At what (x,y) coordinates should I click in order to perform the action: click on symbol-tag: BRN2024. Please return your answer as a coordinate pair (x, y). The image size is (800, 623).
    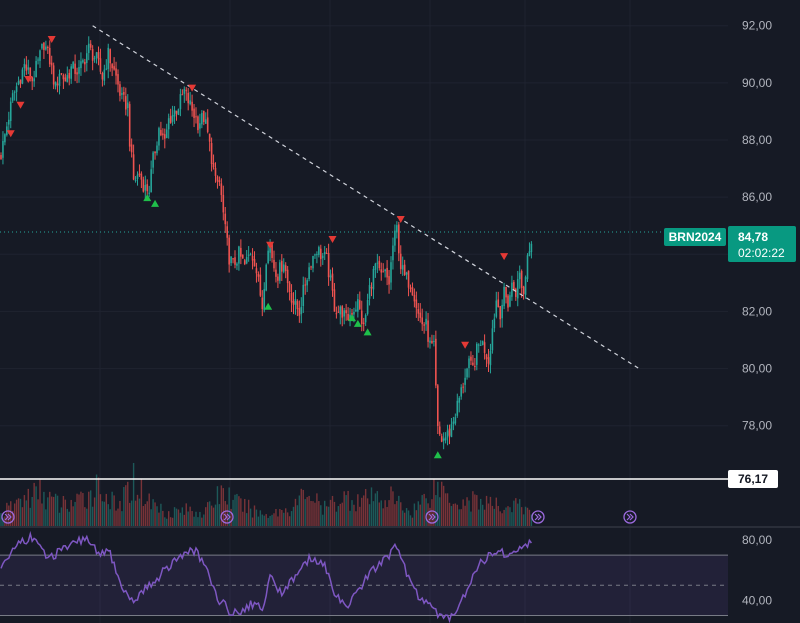
    Looking at the image, I should click on (695, 237).